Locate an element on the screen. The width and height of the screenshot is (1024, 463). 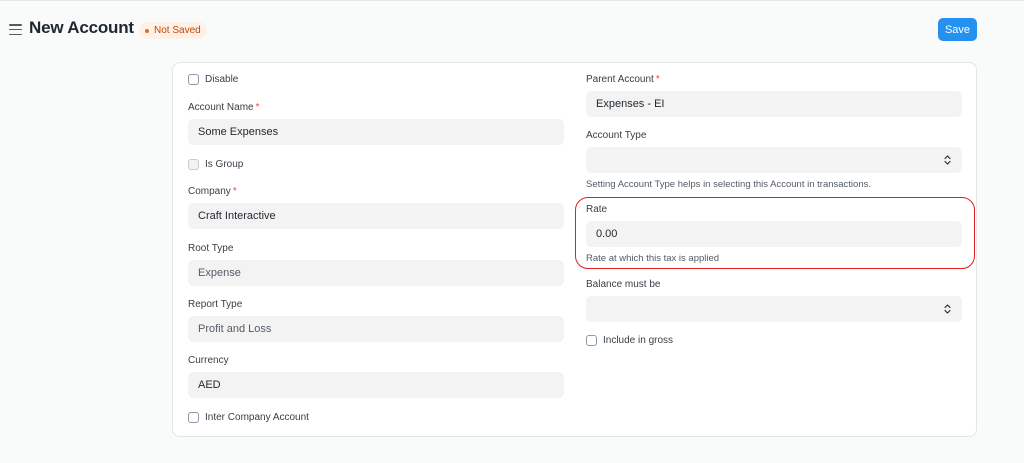
currency-input: AED is located at coordinates (376, 385).